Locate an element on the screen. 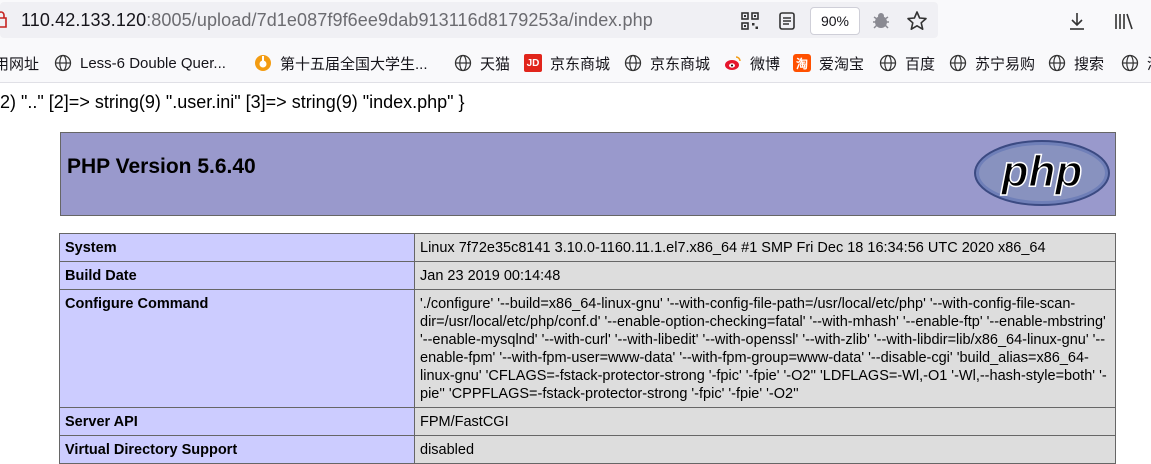 This screenshot has width=1151, height=464. table-row: Build Date Jan 23 2019 00:14:48 is located at coordinates (587, 275).